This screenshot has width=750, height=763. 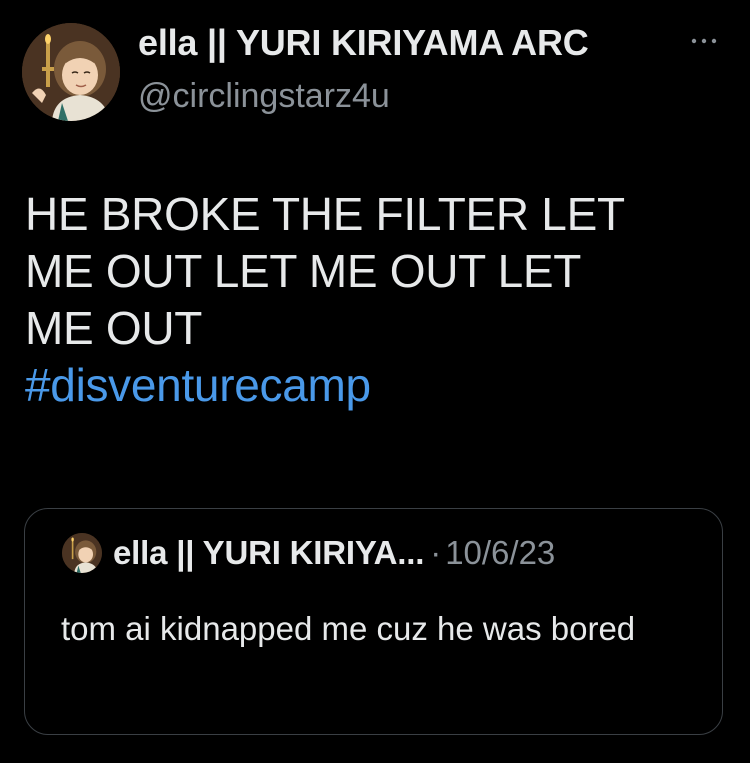 I want to click on author-avatar, so click(x=71, y=72).